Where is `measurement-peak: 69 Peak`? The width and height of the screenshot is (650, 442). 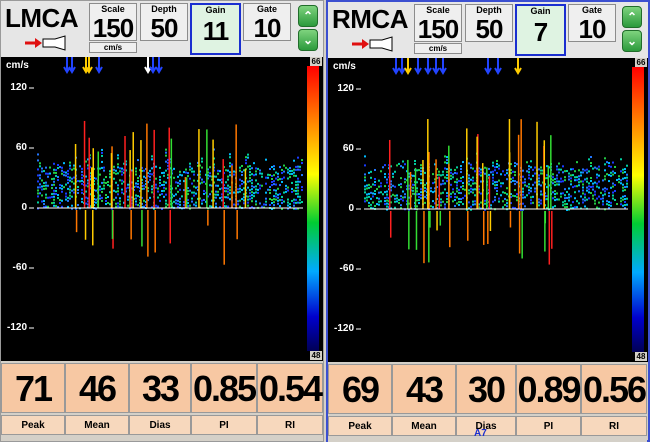
measurement-peak: 69 Peak is located at coordinates (360, 403).